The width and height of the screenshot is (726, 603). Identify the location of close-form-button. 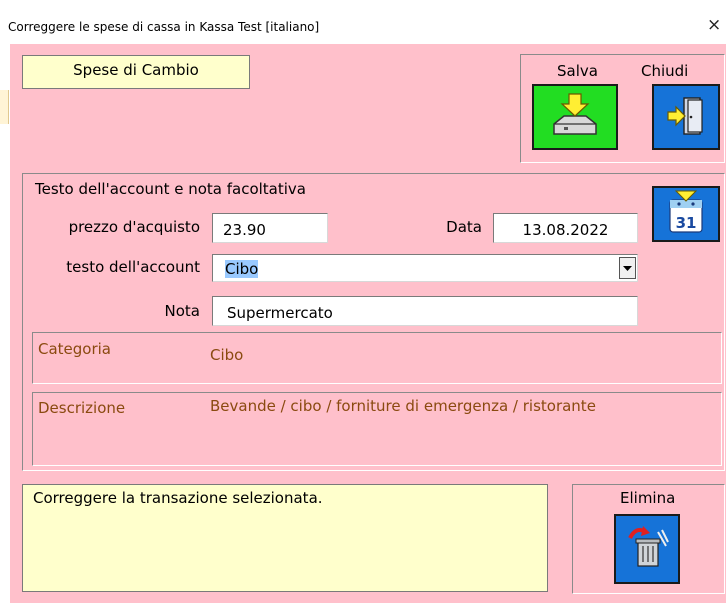
(686, 117).